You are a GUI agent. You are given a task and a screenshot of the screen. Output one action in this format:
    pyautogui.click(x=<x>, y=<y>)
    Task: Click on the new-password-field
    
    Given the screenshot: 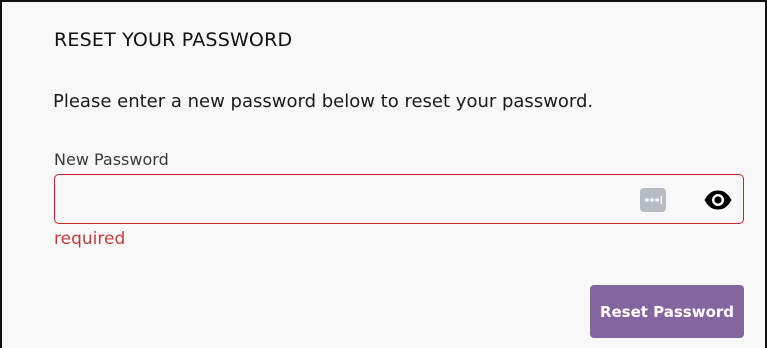 What is the action you would take?
    pyautogui.click(x=399, y=199)
    